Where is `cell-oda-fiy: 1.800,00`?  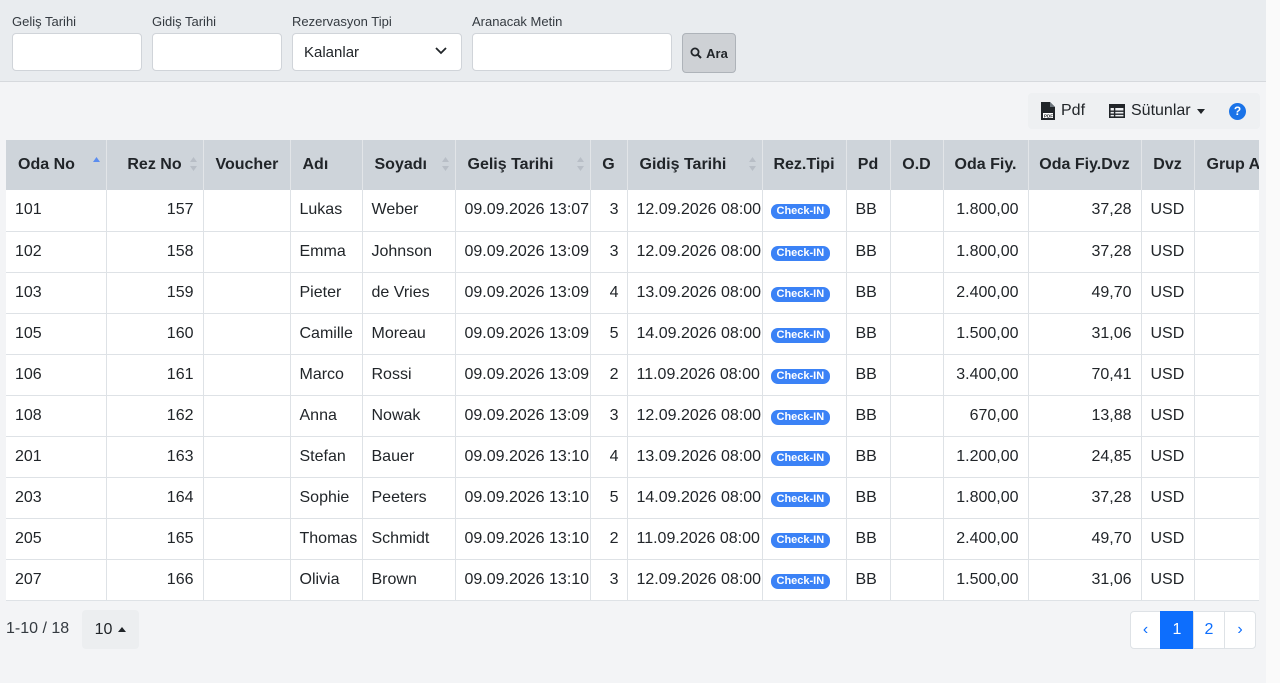
cell-oda-fiy: 1.800,00 is located at coordinates (986, 252).